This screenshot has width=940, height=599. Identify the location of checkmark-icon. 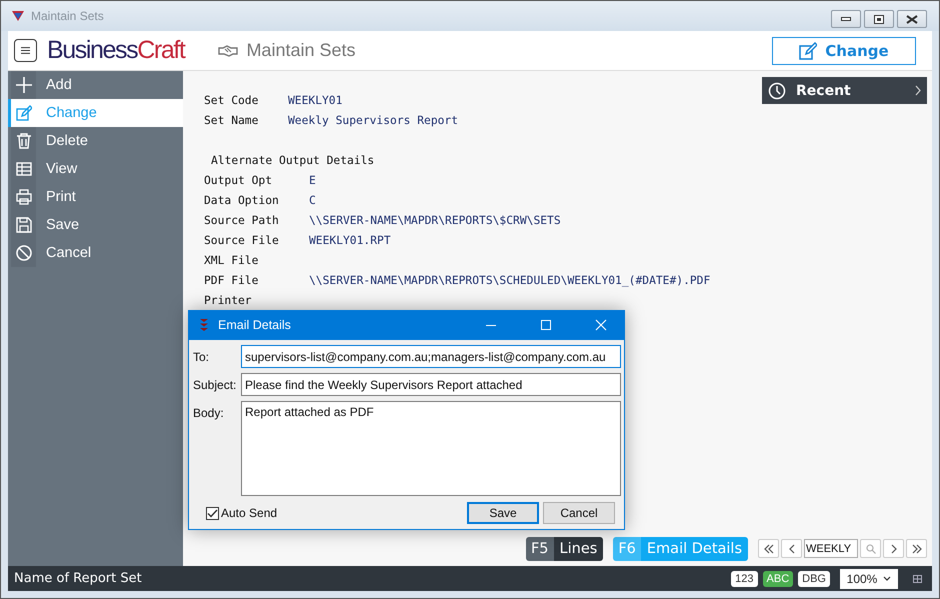
(212, 513).